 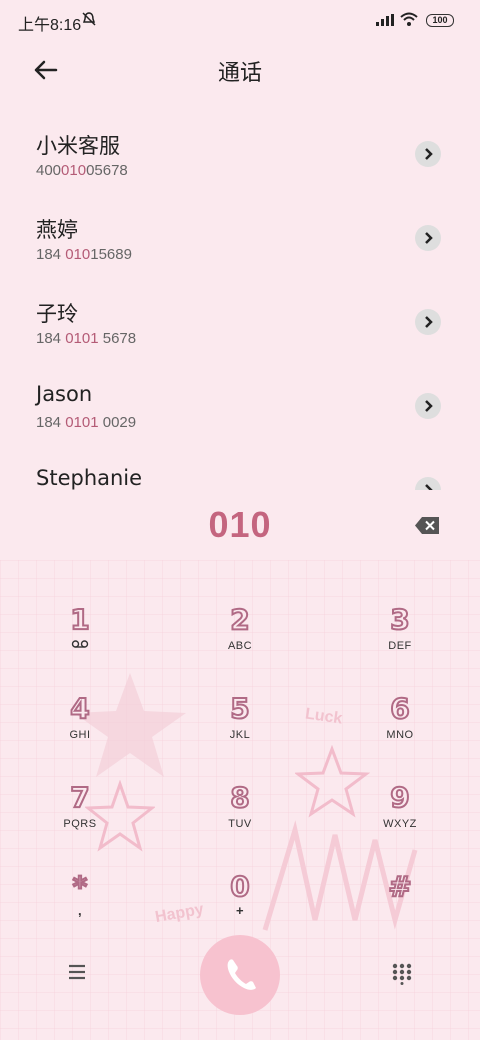 What do you see at coordinates (89, 19) in the screenshot?
I see `dnd-icon` at bounding box center [89, 19].